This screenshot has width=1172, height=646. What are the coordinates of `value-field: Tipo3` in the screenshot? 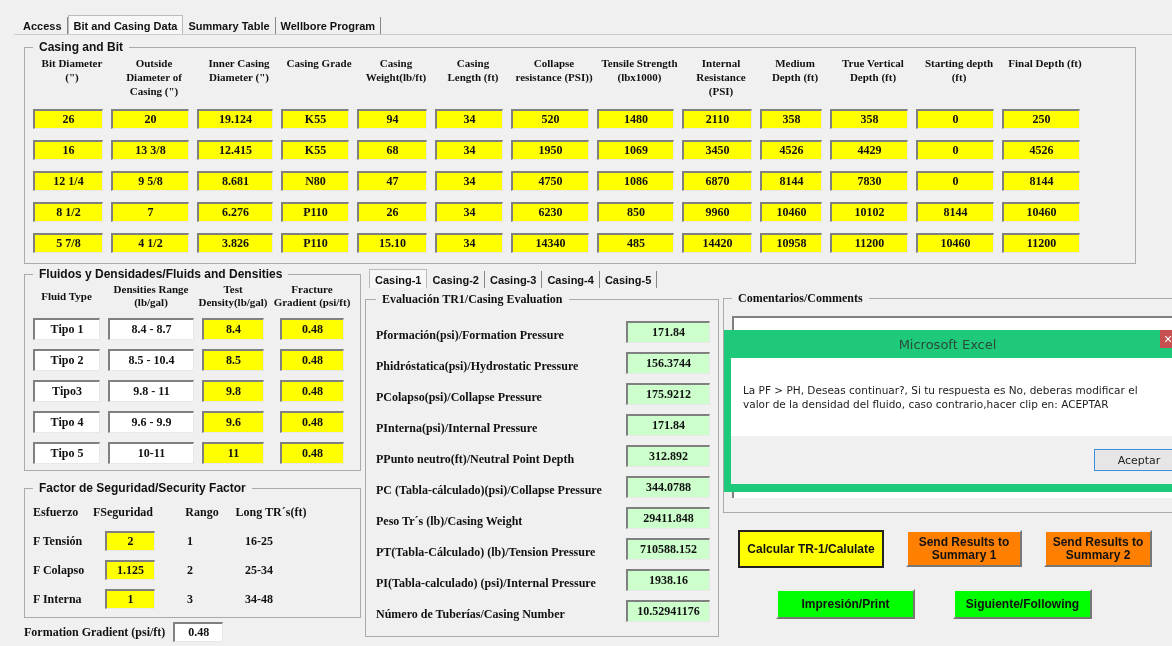 It's located at (66, 391).